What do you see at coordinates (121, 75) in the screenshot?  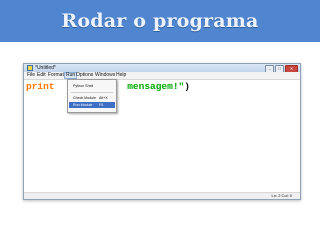 I see `menu-help: Help` at bounding box center [121, 75].